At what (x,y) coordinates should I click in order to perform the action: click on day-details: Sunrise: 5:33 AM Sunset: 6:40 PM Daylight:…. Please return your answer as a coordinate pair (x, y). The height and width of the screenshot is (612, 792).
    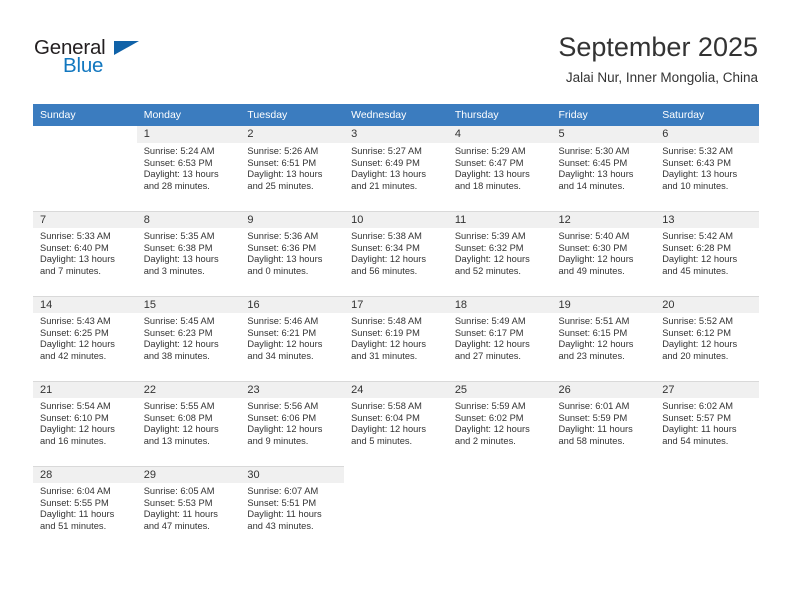
    Looking at the image, I should click on (85, 252).